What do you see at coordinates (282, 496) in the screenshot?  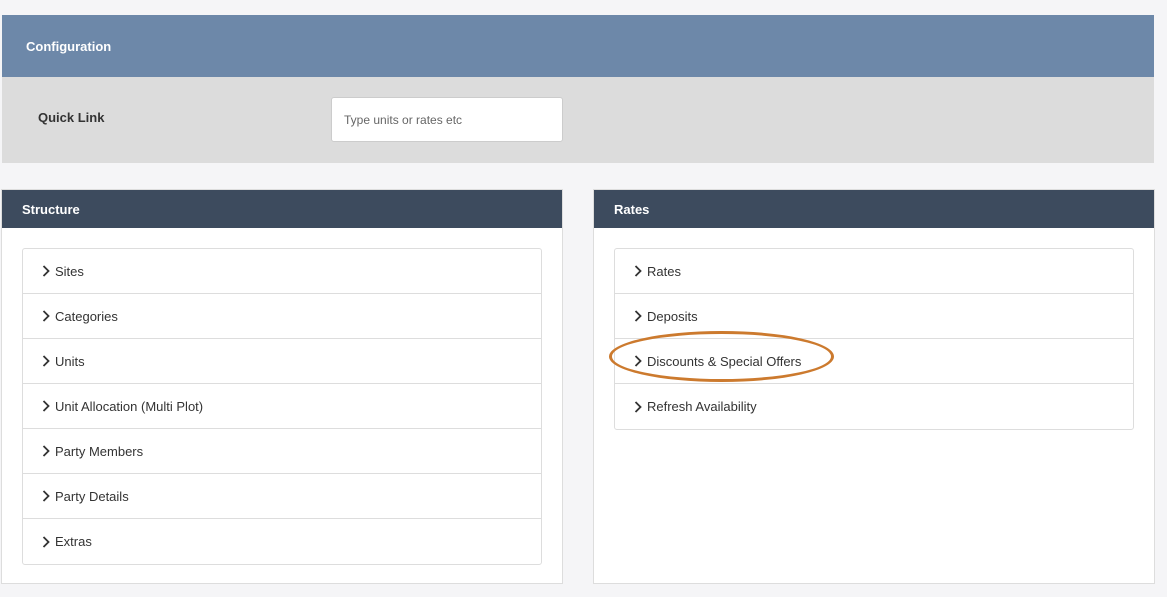 I see `structure-item-party-details: Party Details` at bounding box center [282, 496].